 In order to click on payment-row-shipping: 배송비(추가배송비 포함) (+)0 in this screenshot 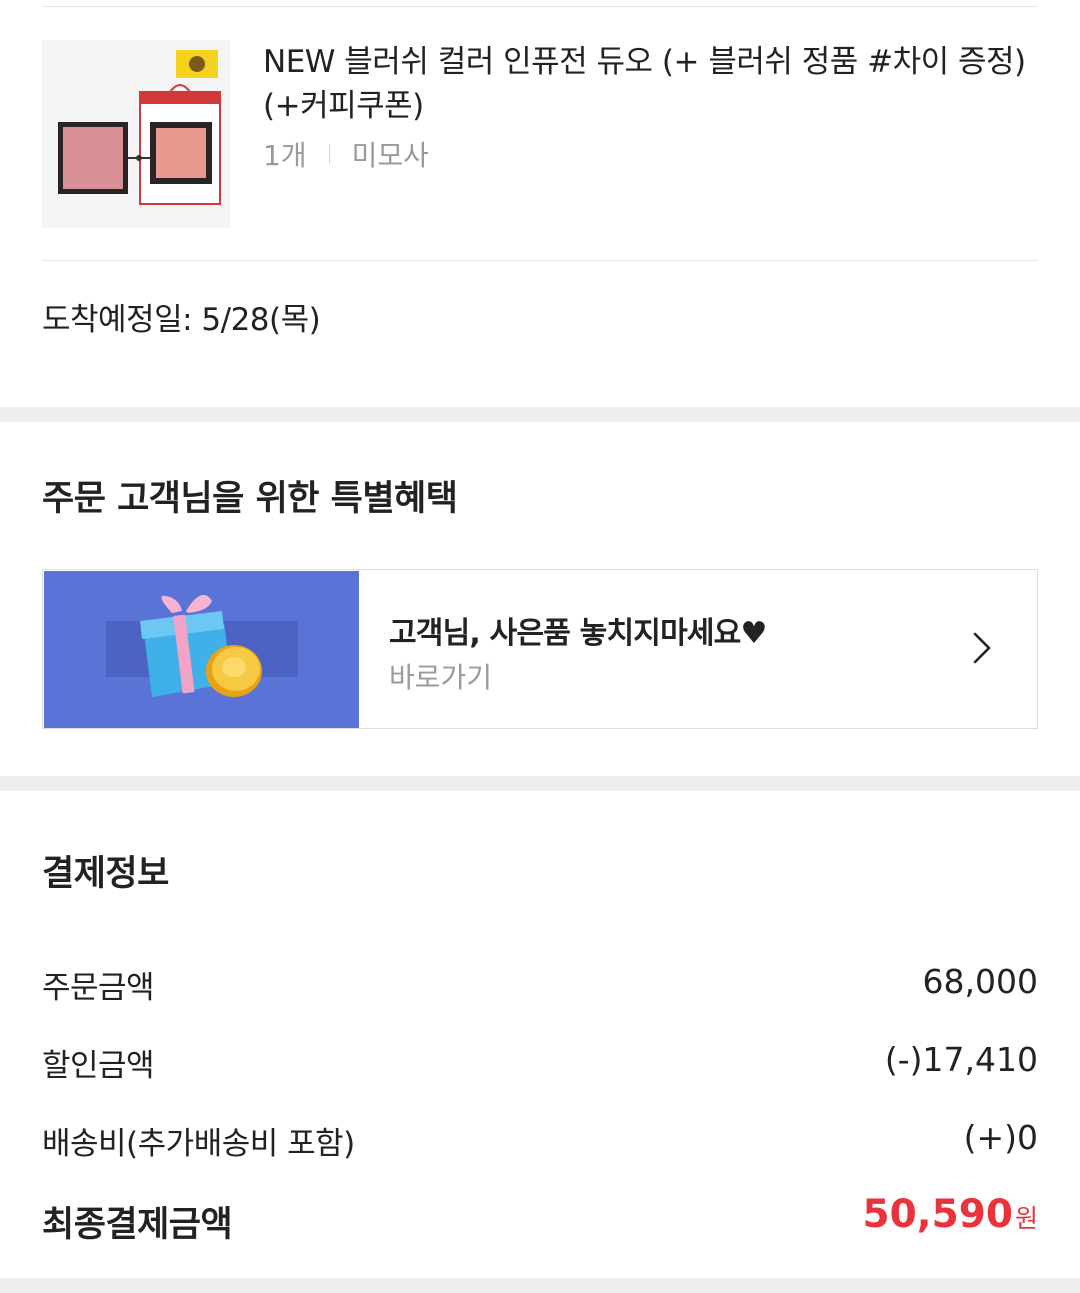, I will do `click(540, 1140)`.